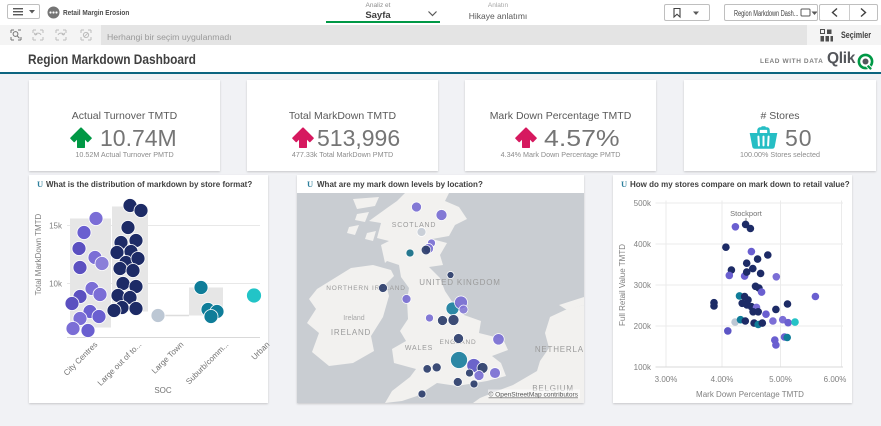 Image resolution: width=881 pixels, height=426 pixels. What do you see at coordinates (643, 285) in the screenshot?
I see `svg-text: 300k` at bounding box center [643, 285].